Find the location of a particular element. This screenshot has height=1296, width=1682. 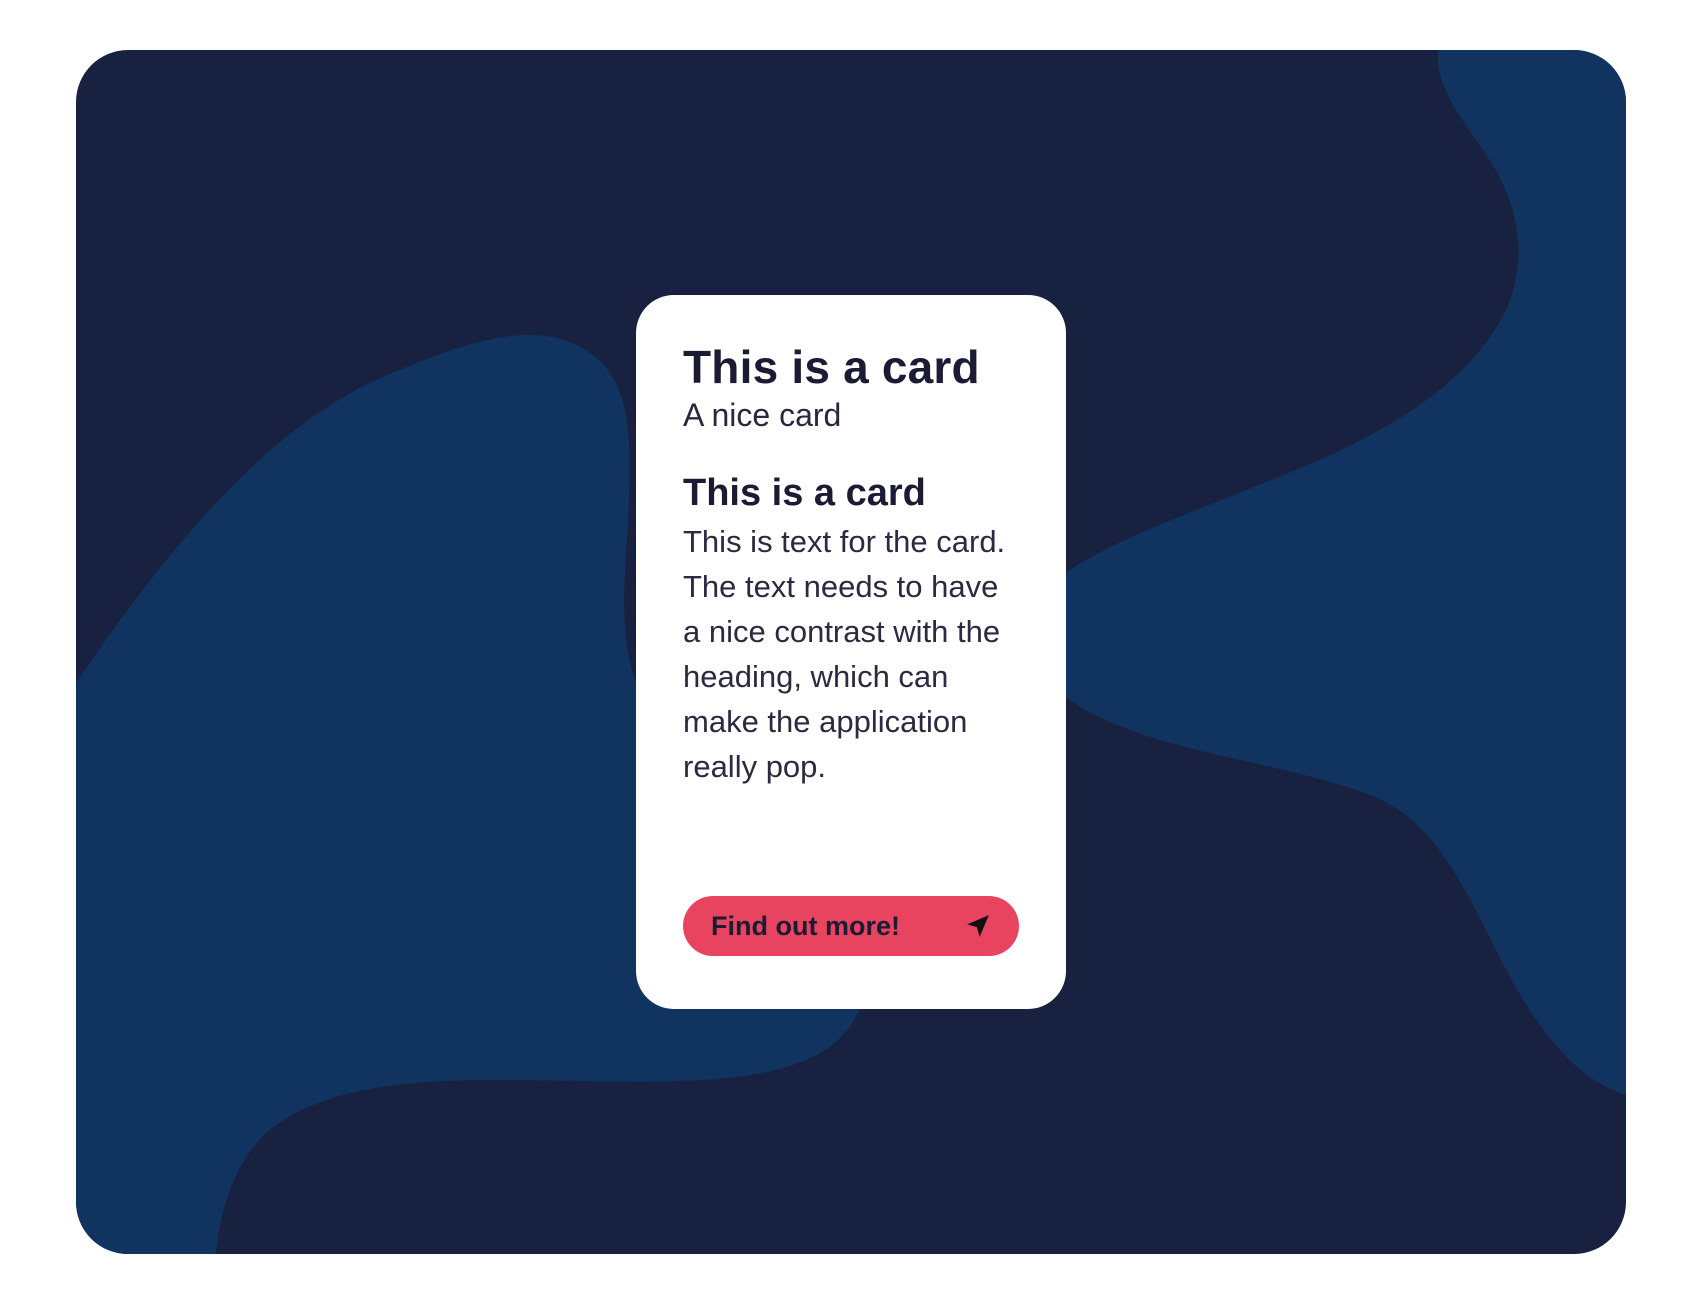

card-subtitle: A nice card is located at coordinates (762, 415).